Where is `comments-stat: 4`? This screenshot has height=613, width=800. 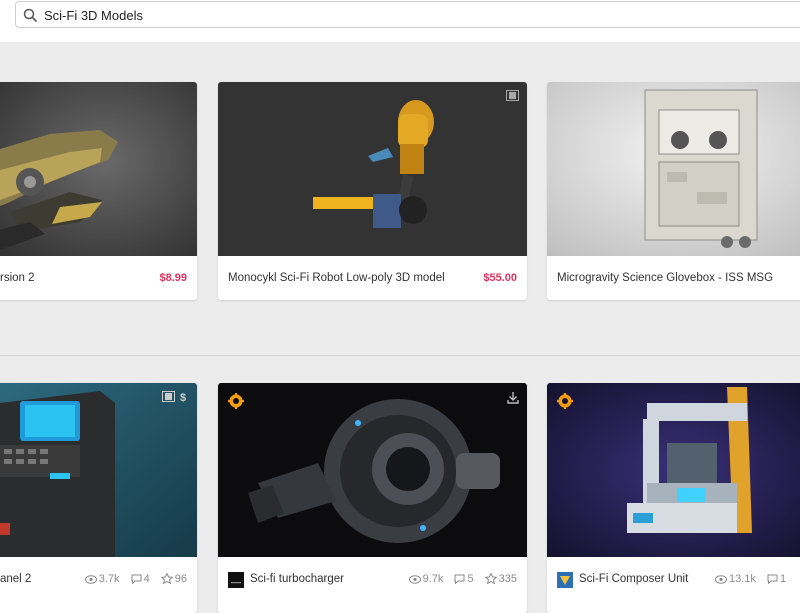
comments-stat: 4 is located at coordinates (140, 579).